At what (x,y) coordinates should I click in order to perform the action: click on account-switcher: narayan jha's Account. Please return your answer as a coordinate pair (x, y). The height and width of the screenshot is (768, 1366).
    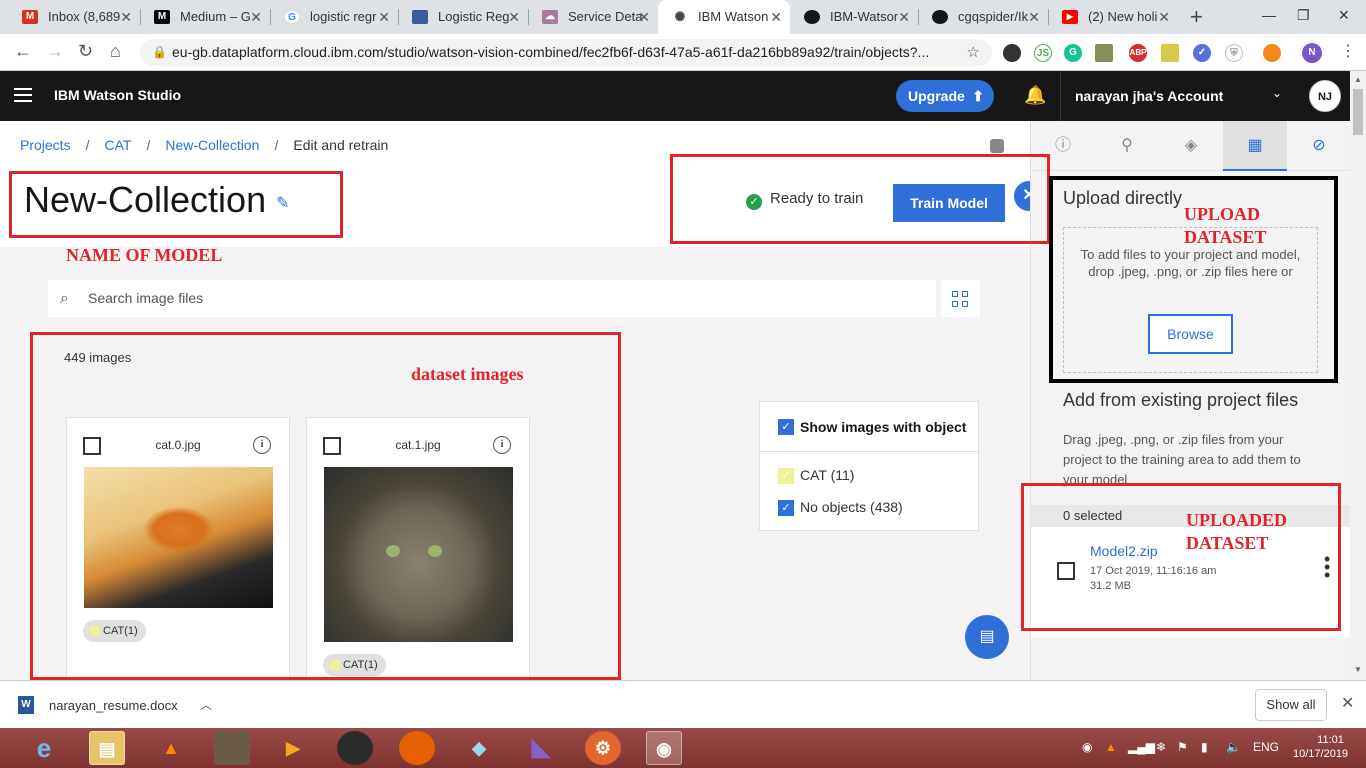
    Looking at the image, I should click on (1149, 96).